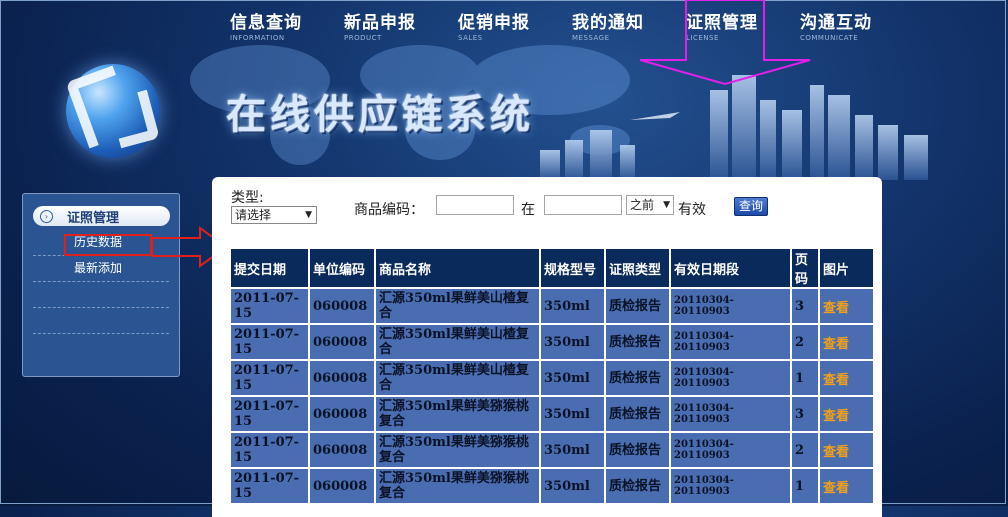  I want to click on sidebar-header: › 证照管理, so click(101, 216).